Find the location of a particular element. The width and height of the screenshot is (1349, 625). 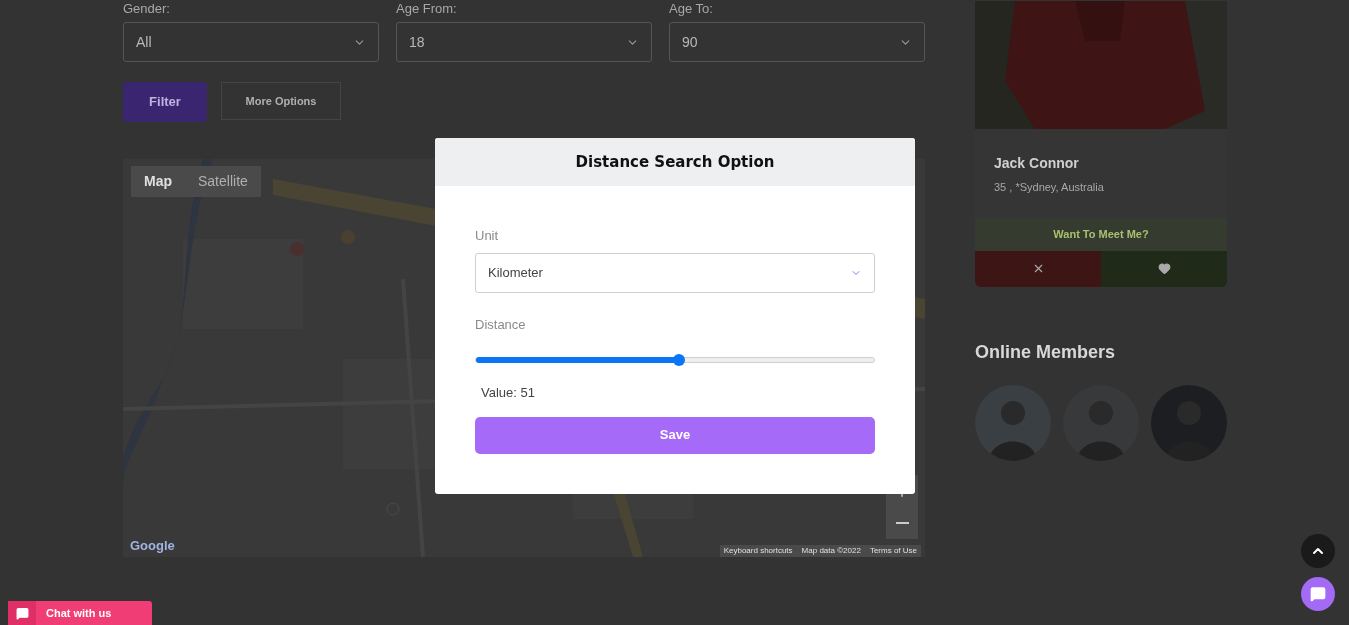

map-view-tab: Satellite is located at coordinates (223, 181).